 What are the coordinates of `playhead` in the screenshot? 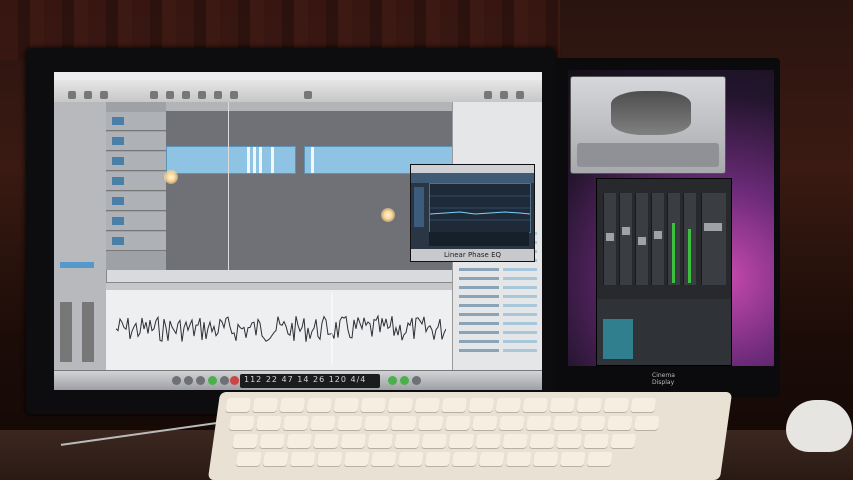 It's located at (228, 186).